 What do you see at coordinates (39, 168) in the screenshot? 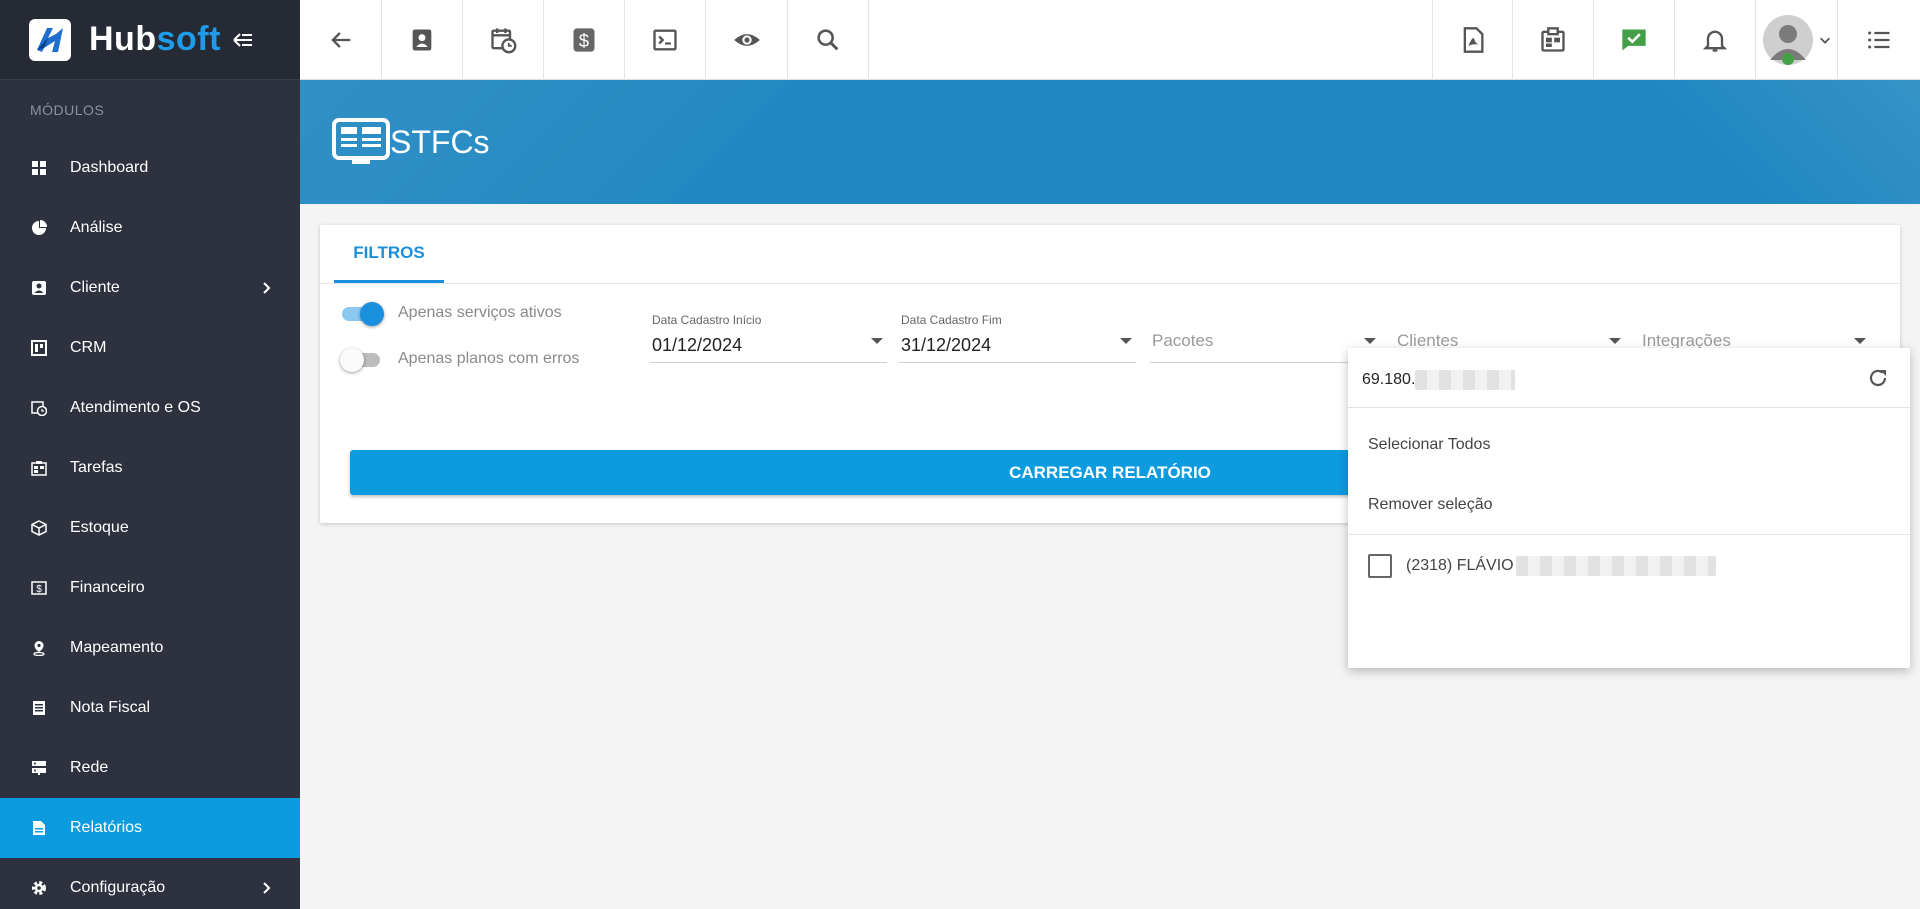
I see `dashboard-icon` at bounding box center [39, 168].